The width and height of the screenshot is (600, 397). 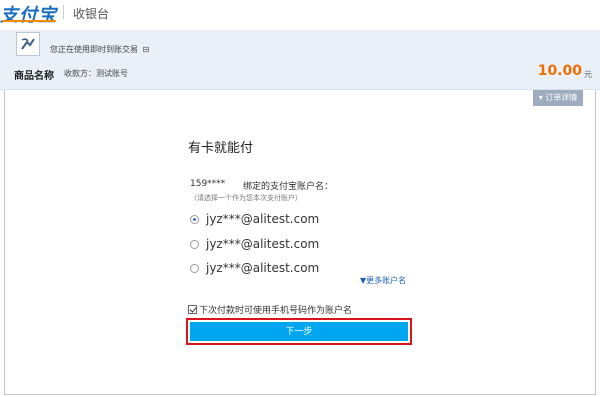 What do you see at coordinates (94, 49) in the screenshot?
I see `notice-text: 您正在使用即时到账交易` at bounding box center [94, 49].